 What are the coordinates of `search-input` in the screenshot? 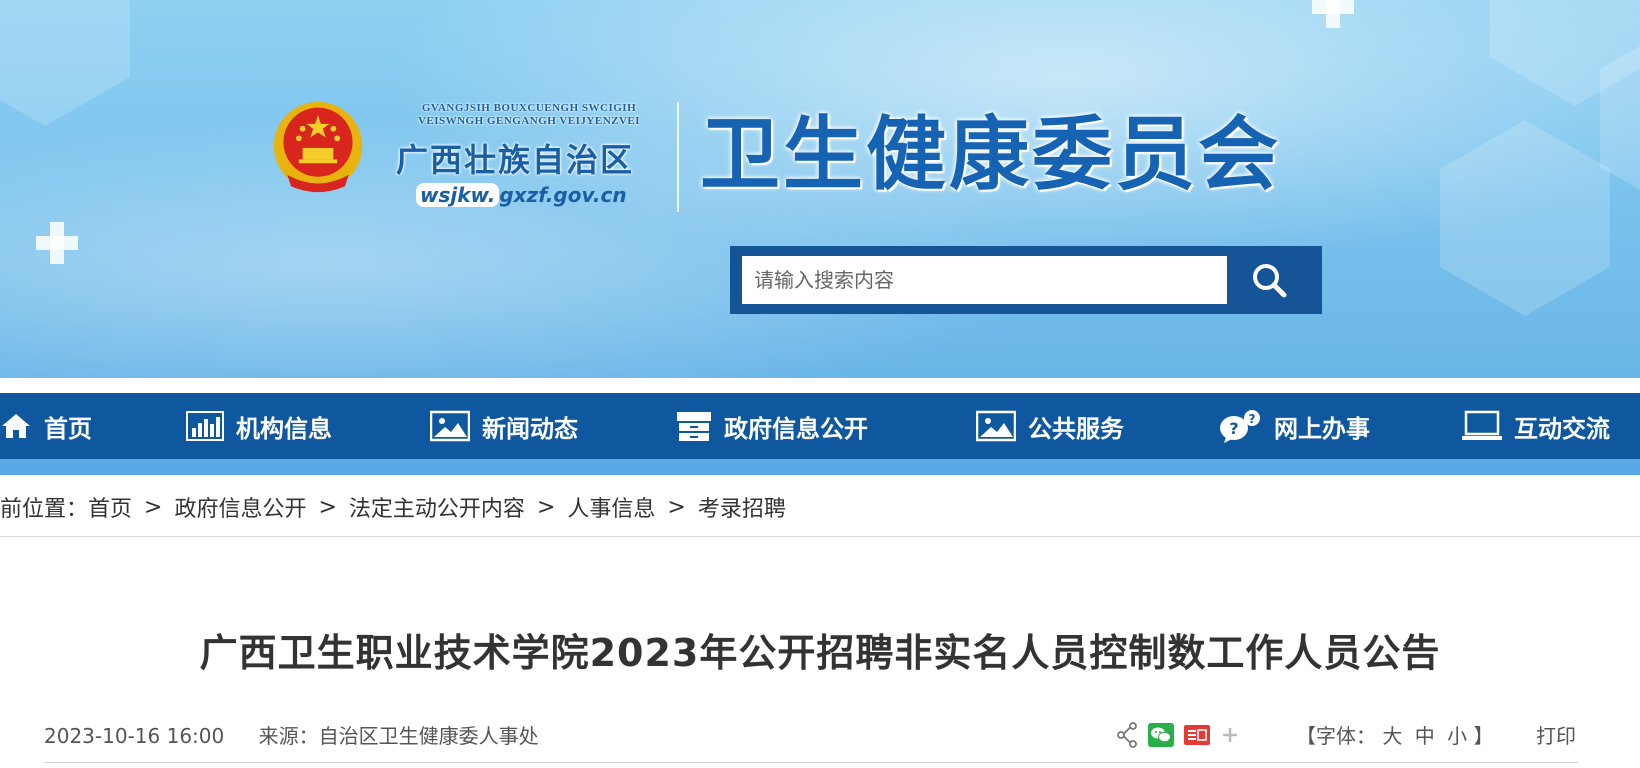 It's located at (984, 280).